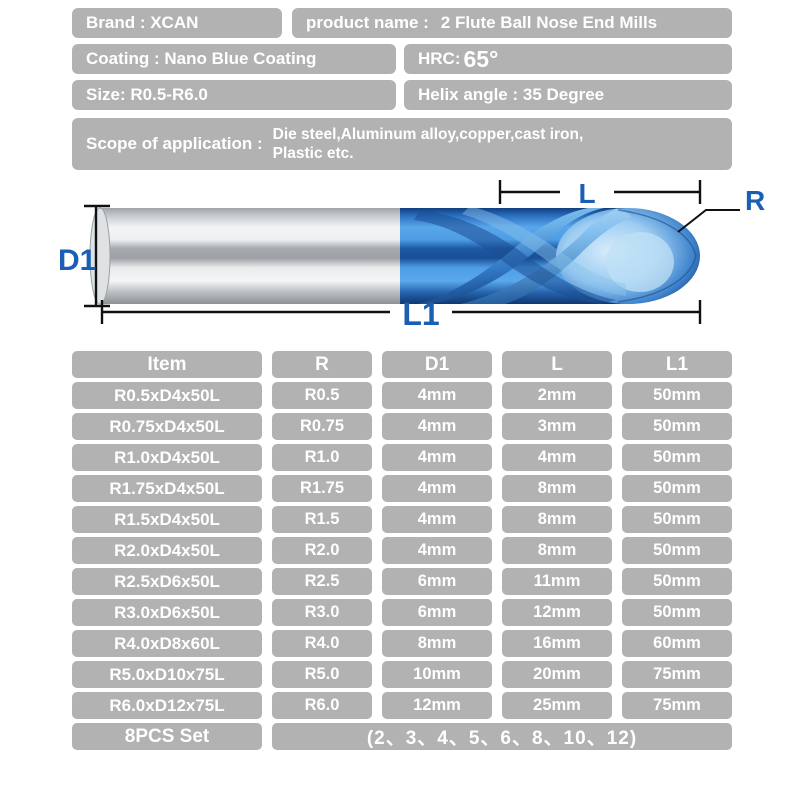 Image resolution: width=800 pixels, height=800 pixels. I want to click on table-header-l1: L1, so click(677, 364).